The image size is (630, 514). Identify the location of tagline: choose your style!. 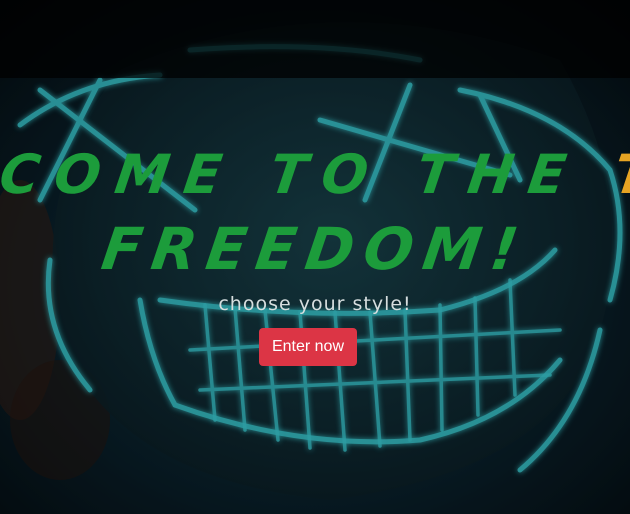
(315, 304).